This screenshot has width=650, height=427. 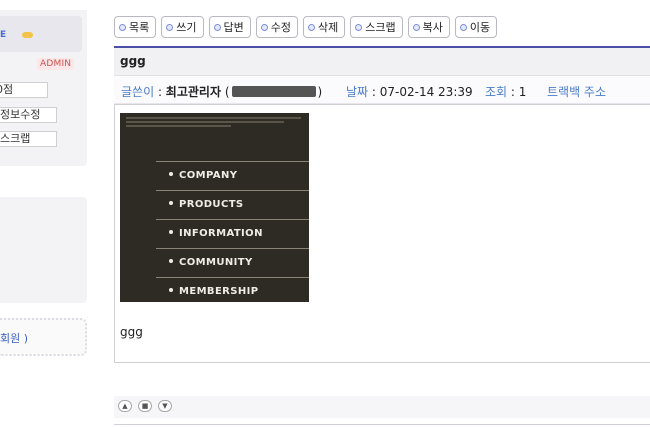 I want to click on post-toolbar: 목록 쓰기 답변 수정 삭제 스크랩 복사 이동, so click(x=306, y=27).